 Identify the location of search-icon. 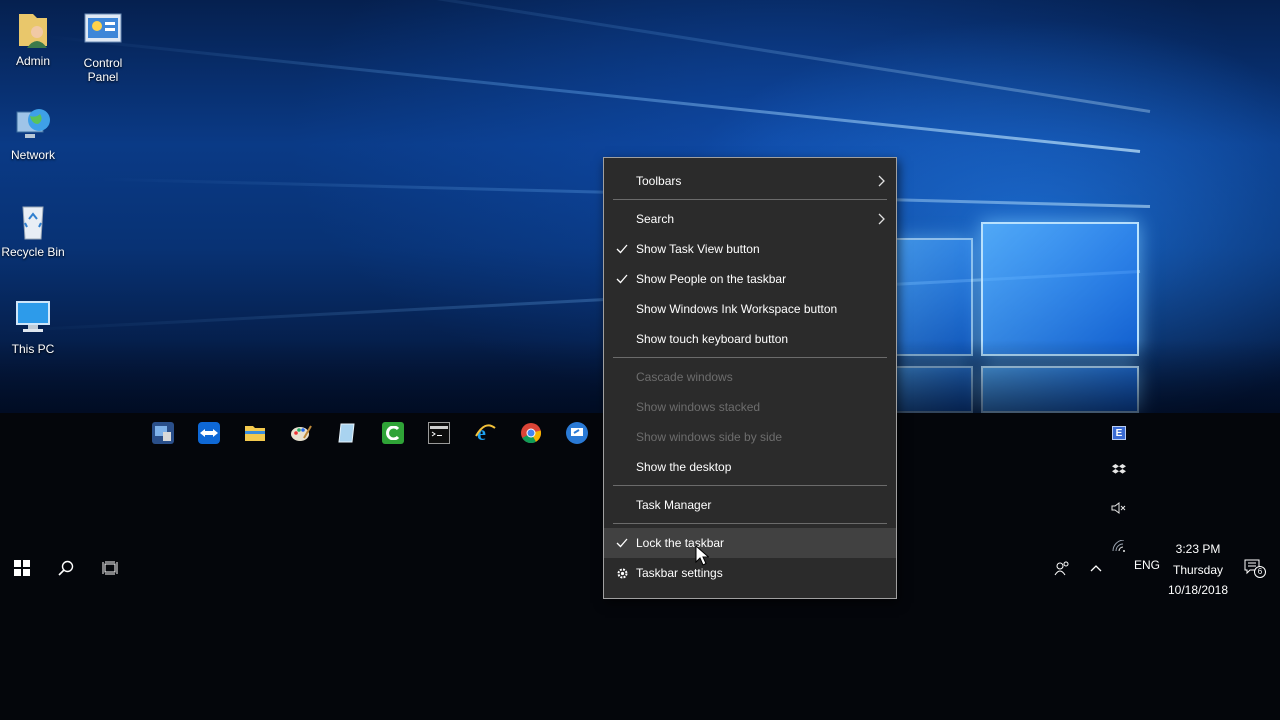
(66, 568).